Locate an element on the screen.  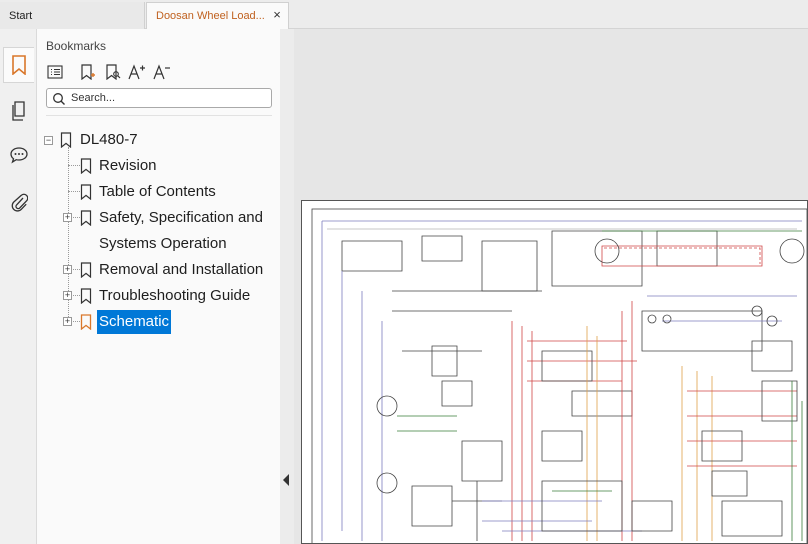
bookmark-search-icon is located at coordinates (113, 72).